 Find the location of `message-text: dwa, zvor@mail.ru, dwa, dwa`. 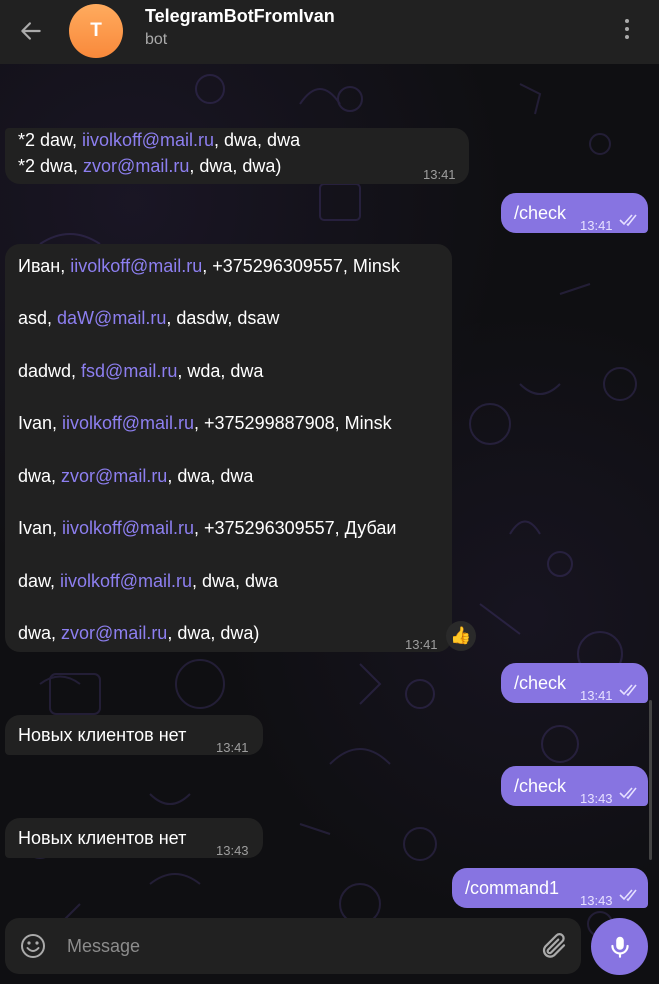

message-text: dwa, zvor@mail.ru, dwa, dwa is located at coordinates (136, 476).